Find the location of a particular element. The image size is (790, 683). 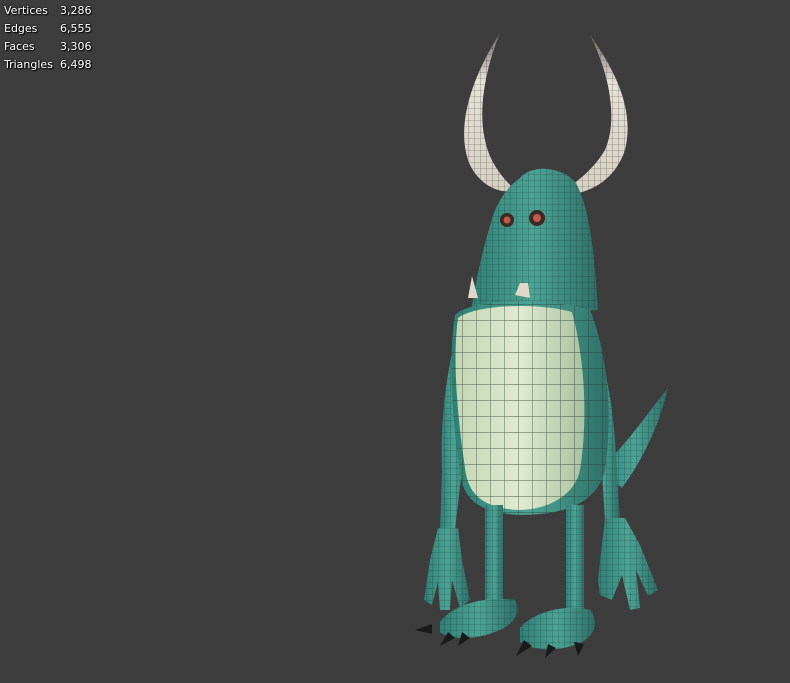

left-foot is located at coordinates (466, 622).